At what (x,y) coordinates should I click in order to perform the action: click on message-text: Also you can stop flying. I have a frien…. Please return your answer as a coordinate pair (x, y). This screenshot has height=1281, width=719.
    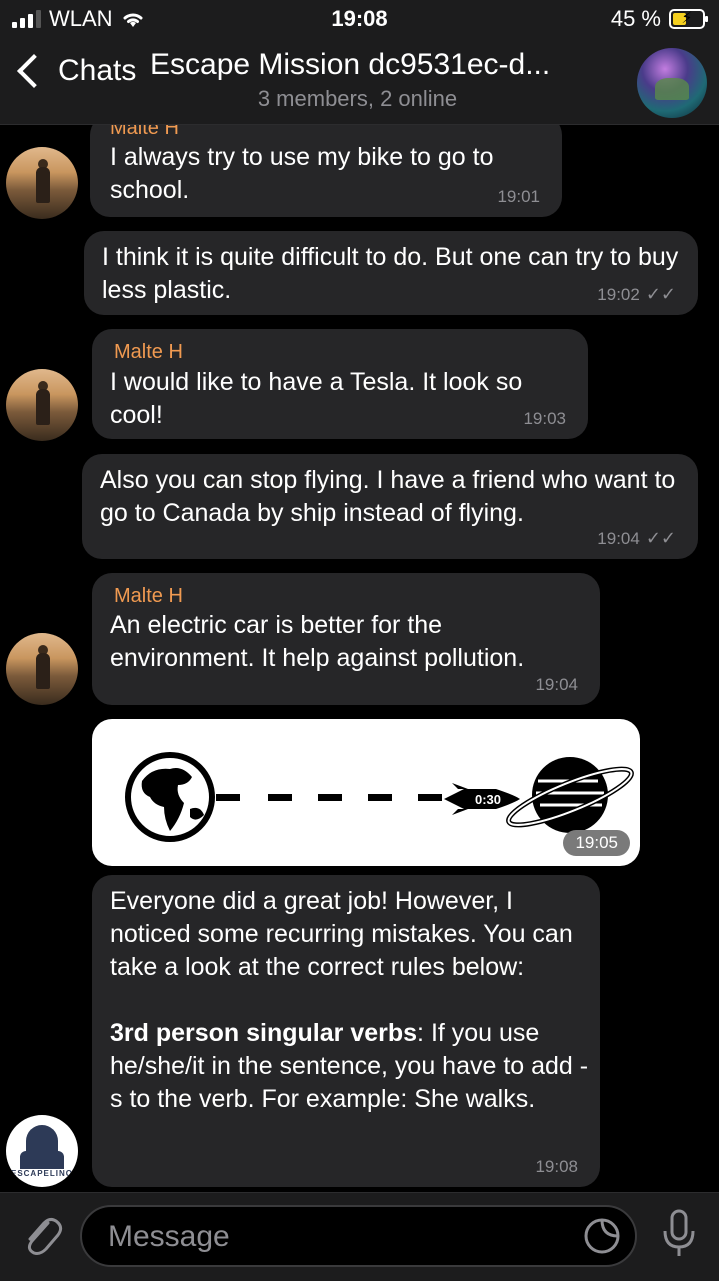
    Looking at the image, I should click on (388, 496).